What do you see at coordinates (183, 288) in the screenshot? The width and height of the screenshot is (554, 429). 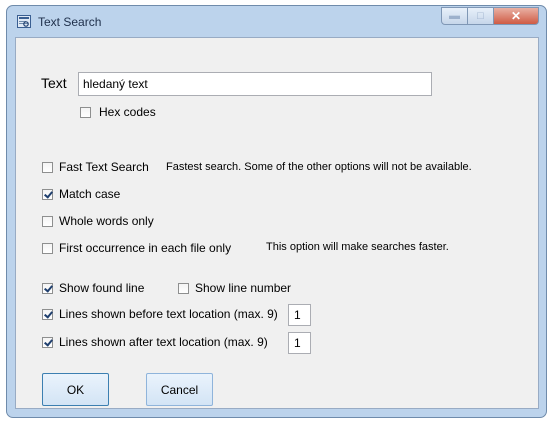 I see `show-line-number-checkbox` at bounding box center [183, 288].